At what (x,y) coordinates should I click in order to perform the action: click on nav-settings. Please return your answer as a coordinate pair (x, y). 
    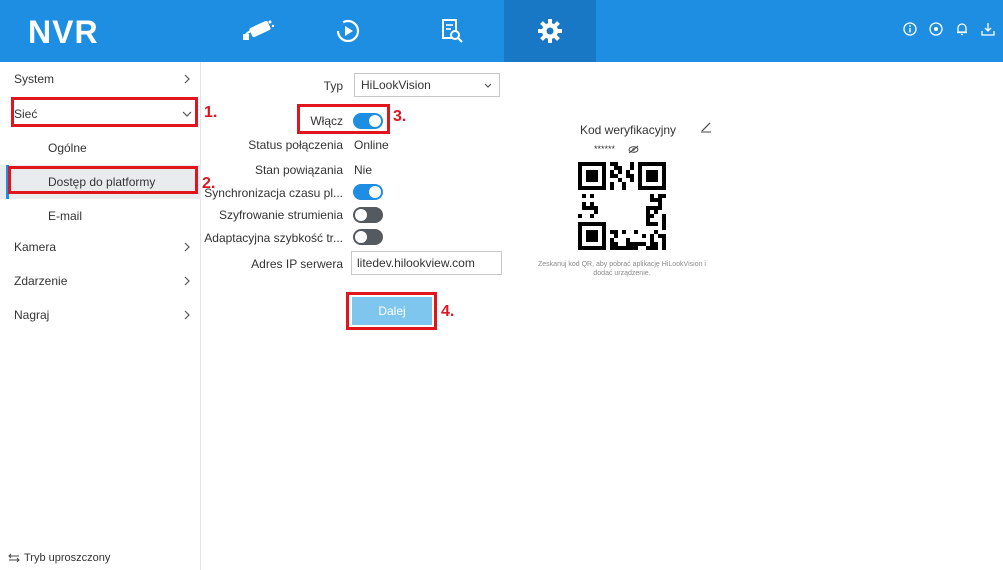
    Looking at the image, I should click on (550, 31).